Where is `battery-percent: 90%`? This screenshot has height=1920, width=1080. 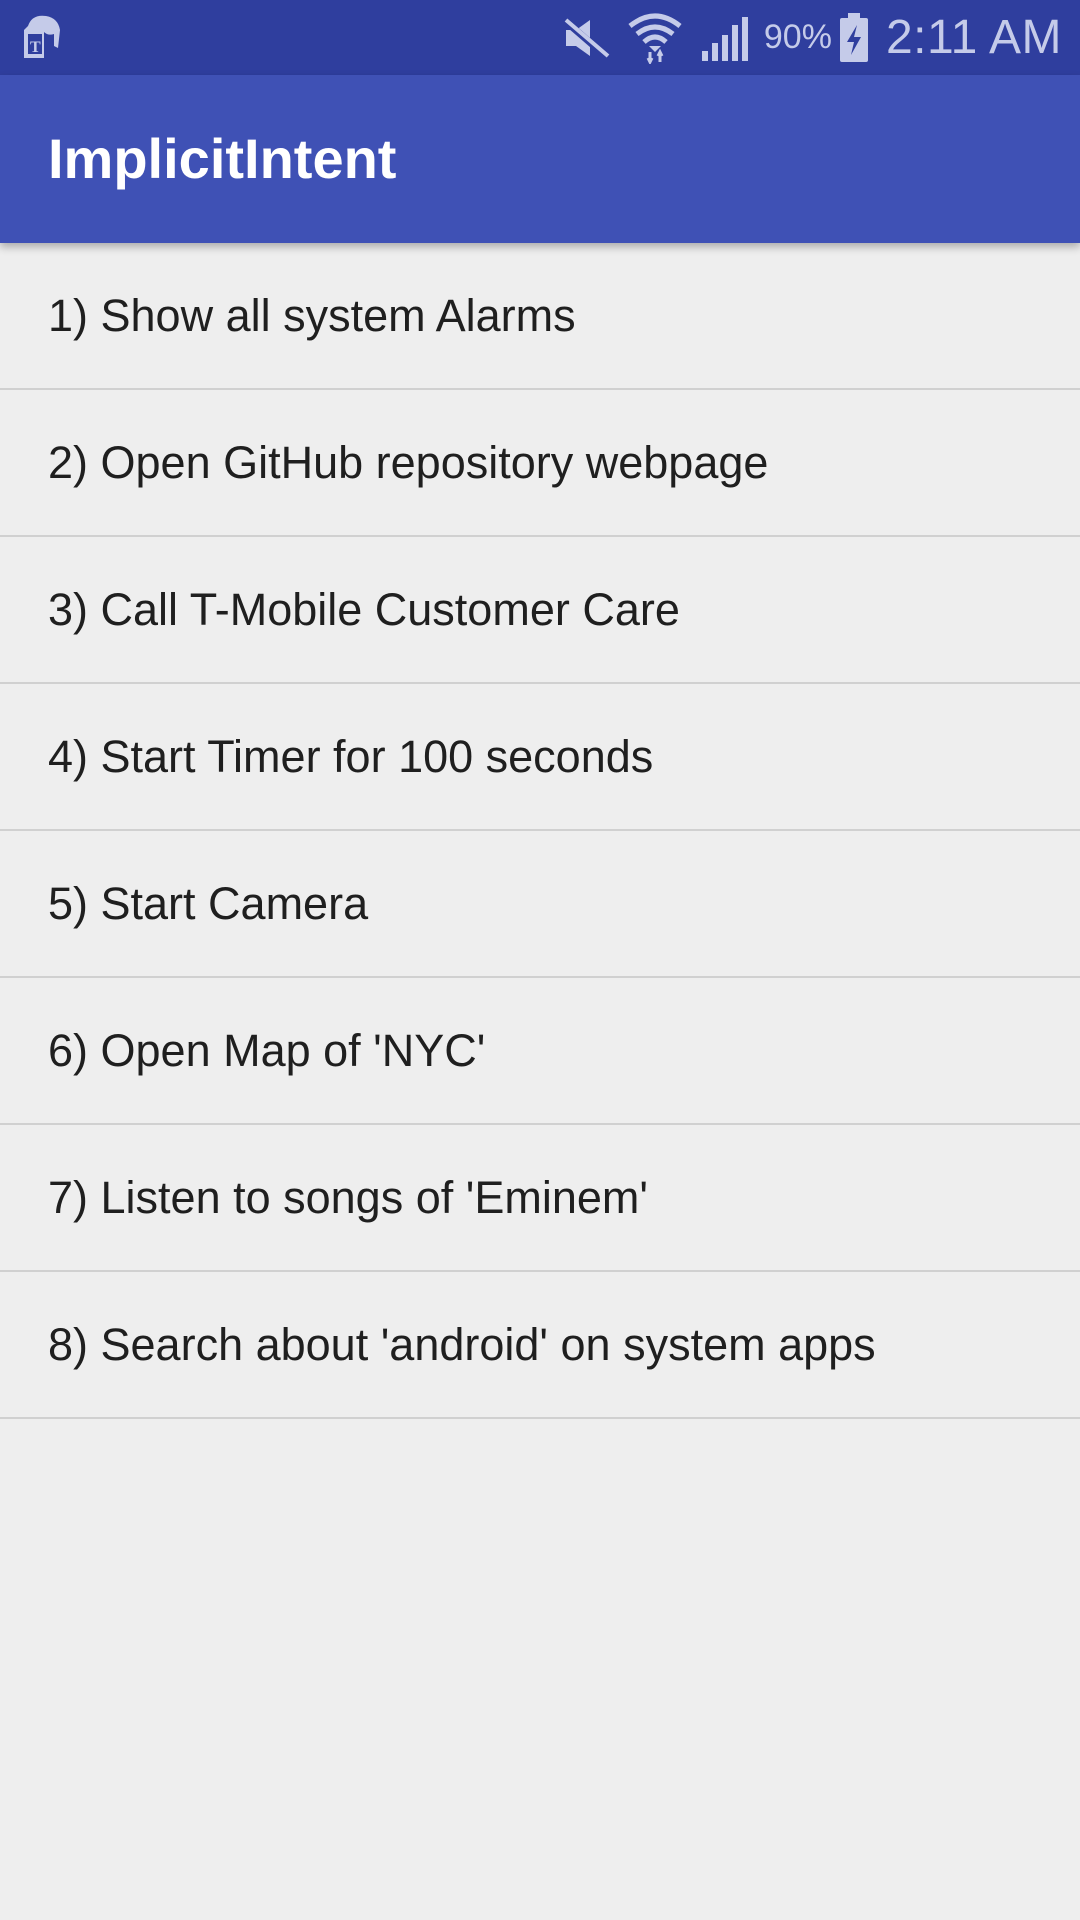 battery-percent: 90% is located at coordinates (797, 37).